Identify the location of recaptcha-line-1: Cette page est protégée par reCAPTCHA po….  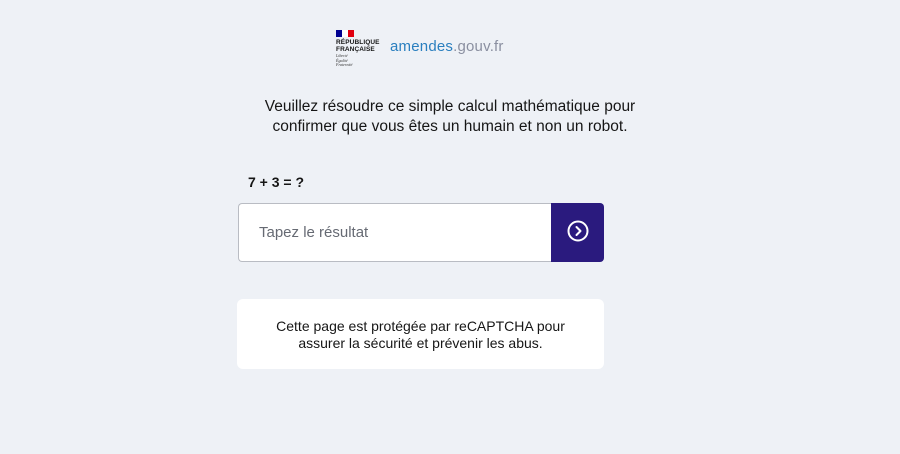
(420, 326).